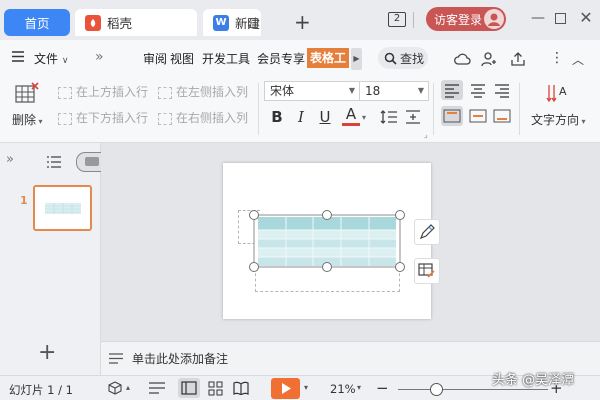 Image resolution: width=600 pixels, height=400 pixels. I want to click on table-style-icon, so click(426, 270).